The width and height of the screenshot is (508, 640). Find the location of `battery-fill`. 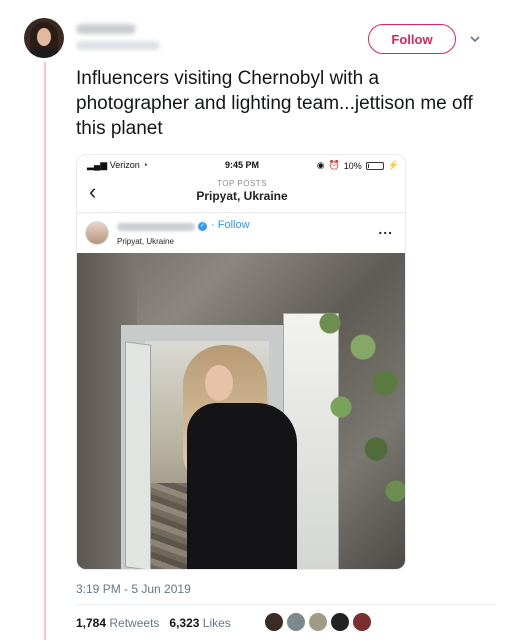

battery-fill is located at coordinates (368, 165).